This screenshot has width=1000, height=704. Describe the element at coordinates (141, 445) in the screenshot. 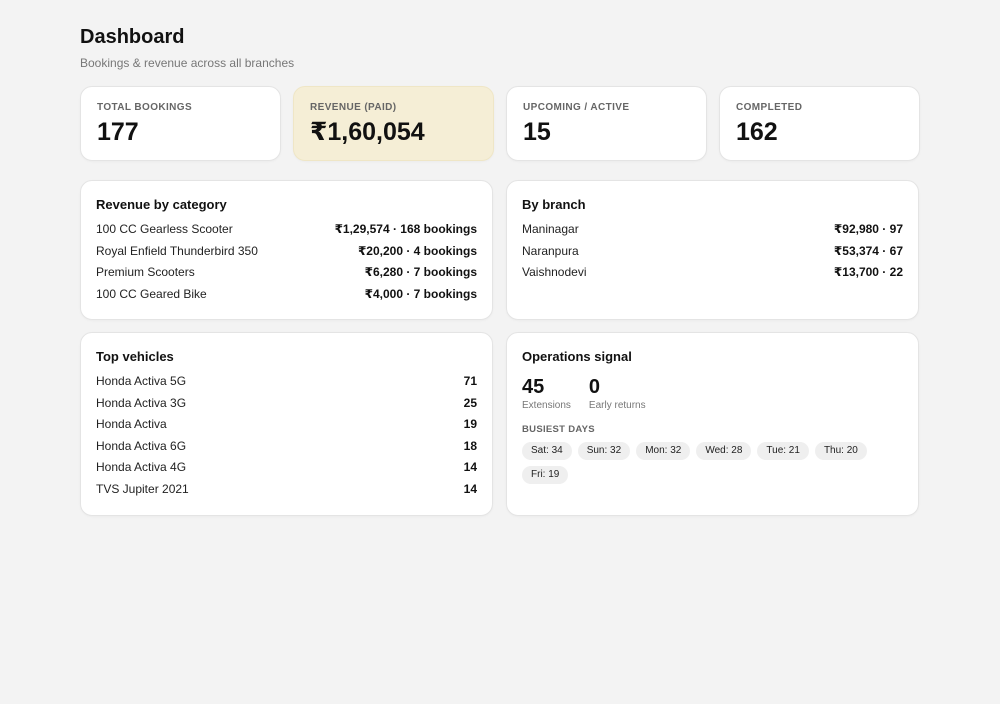

I see `vehicle-name: Honda Activa 6G` at that location.